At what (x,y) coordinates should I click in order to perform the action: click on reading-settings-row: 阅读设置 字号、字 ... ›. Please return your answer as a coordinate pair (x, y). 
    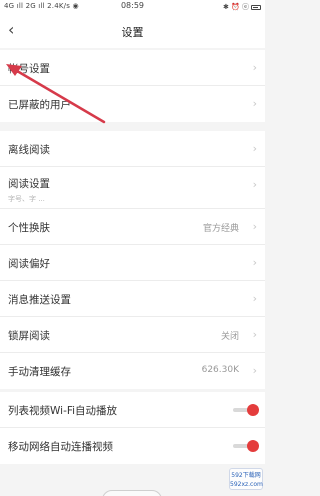
    Looking at the image, I should click on (132, 188).